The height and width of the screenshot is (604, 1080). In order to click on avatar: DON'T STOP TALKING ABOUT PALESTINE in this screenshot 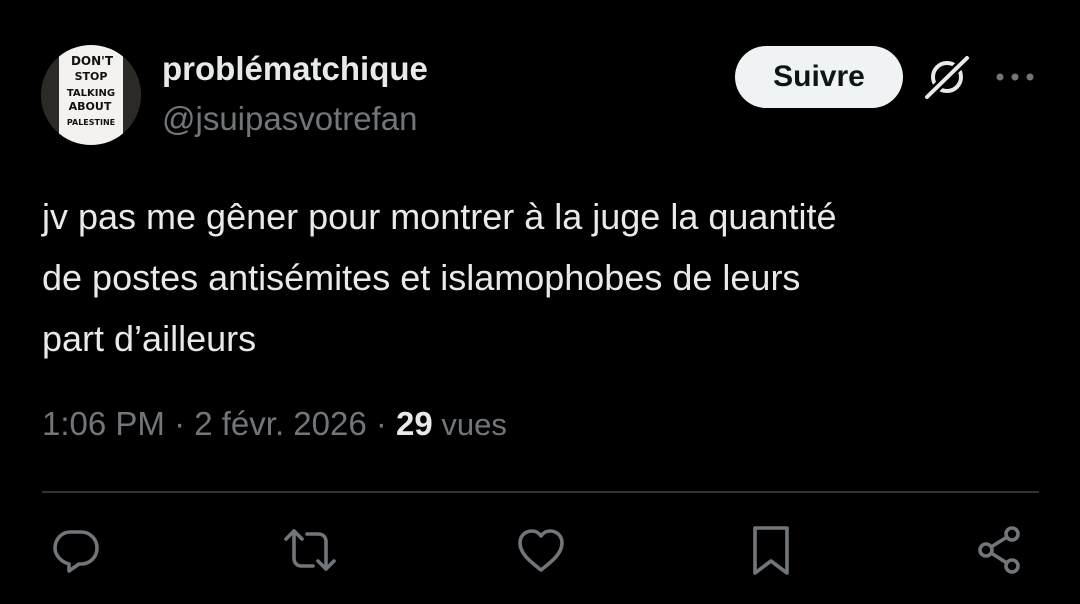, I will do `click(91, 95)`.